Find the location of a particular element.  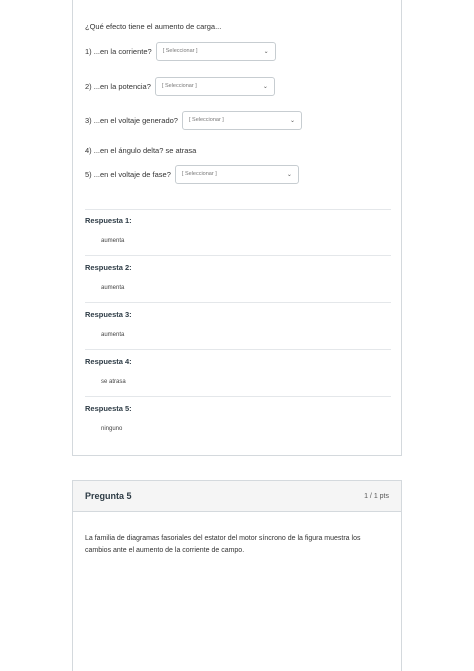

question-header: Pregunta 5 1 / 1 pts is located at coordinates (237, 496).